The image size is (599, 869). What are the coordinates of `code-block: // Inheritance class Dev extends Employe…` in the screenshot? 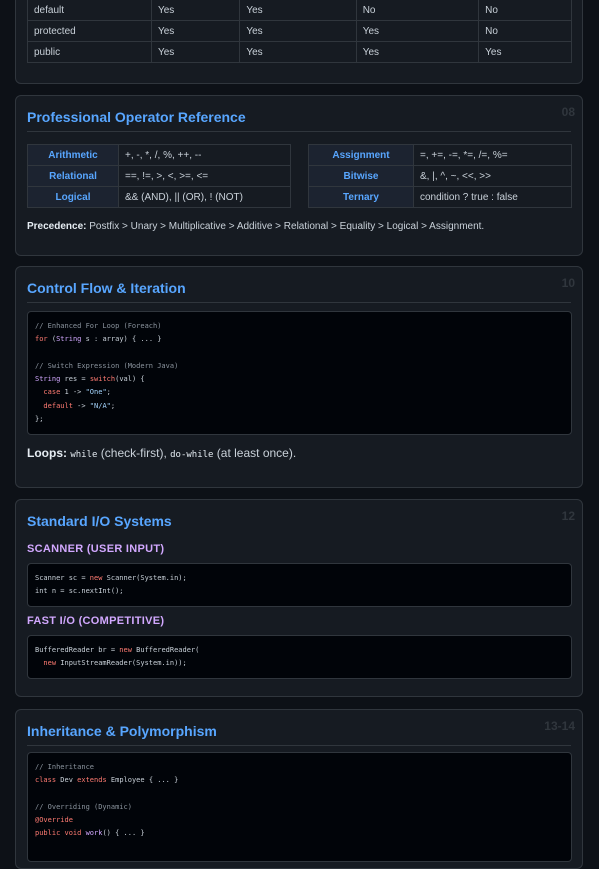 It's located at (299, 807).